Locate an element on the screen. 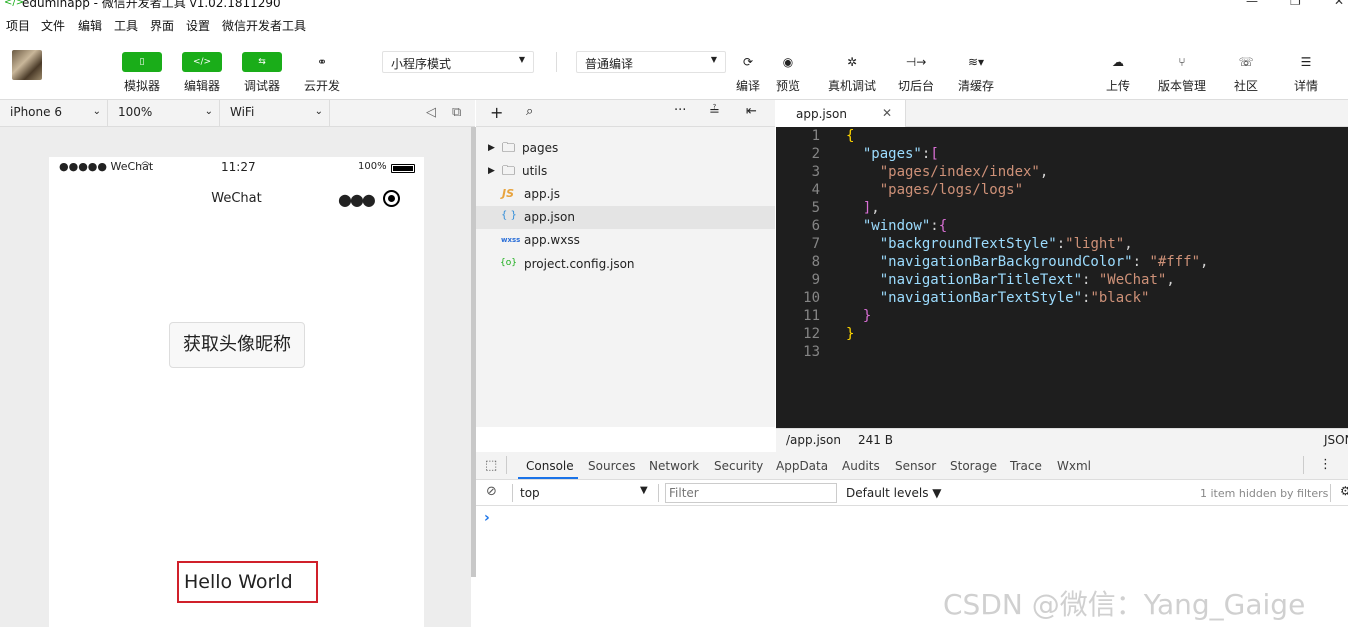 The height and width of the screenshot is (627, 1348). close-tab-icon: ✕ is located at coordinates (887, 113).